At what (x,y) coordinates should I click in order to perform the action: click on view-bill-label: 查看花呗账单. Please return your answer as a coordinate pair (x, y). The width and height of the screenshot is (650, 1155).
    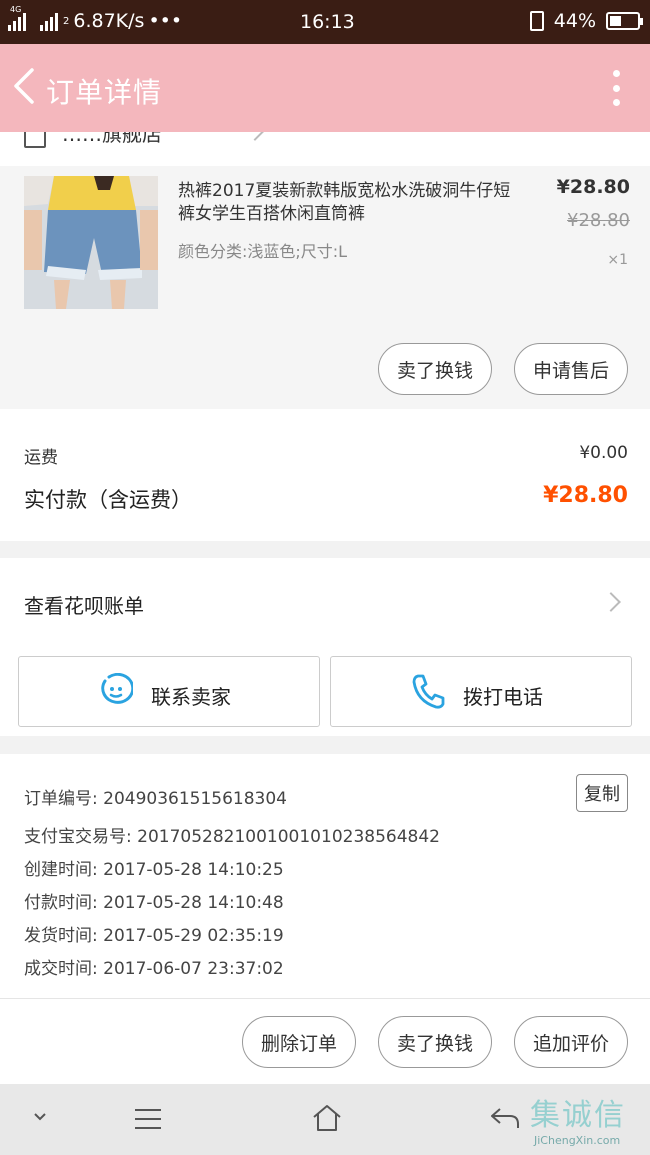
    Looking at the image, I should click on (84, 606).